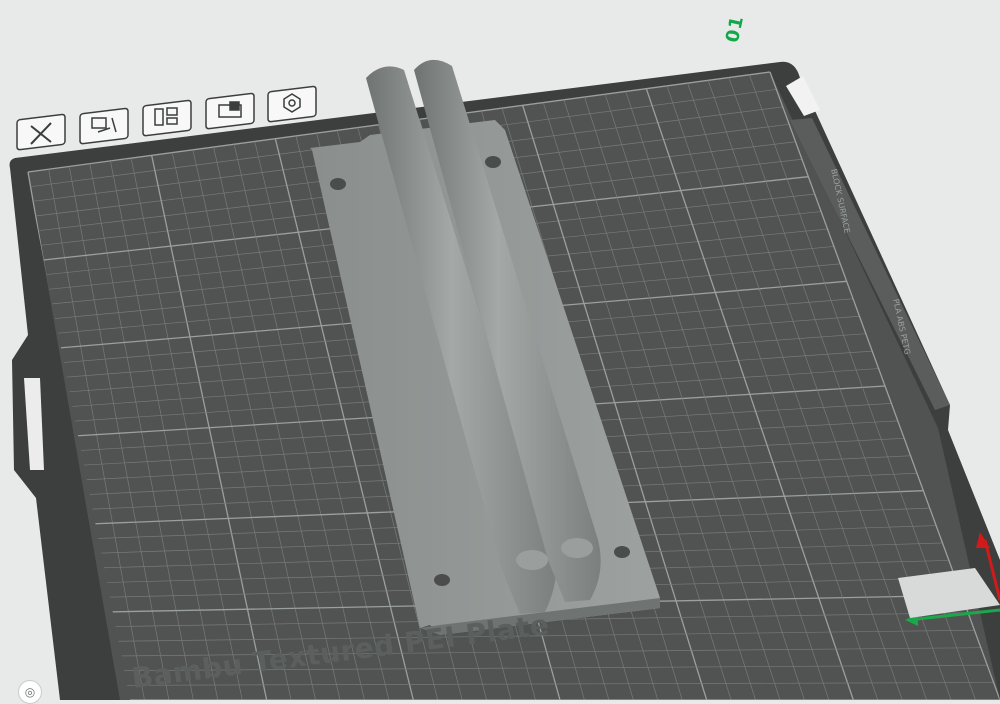  I want to click on delete-plate-button, so click(41, 132).